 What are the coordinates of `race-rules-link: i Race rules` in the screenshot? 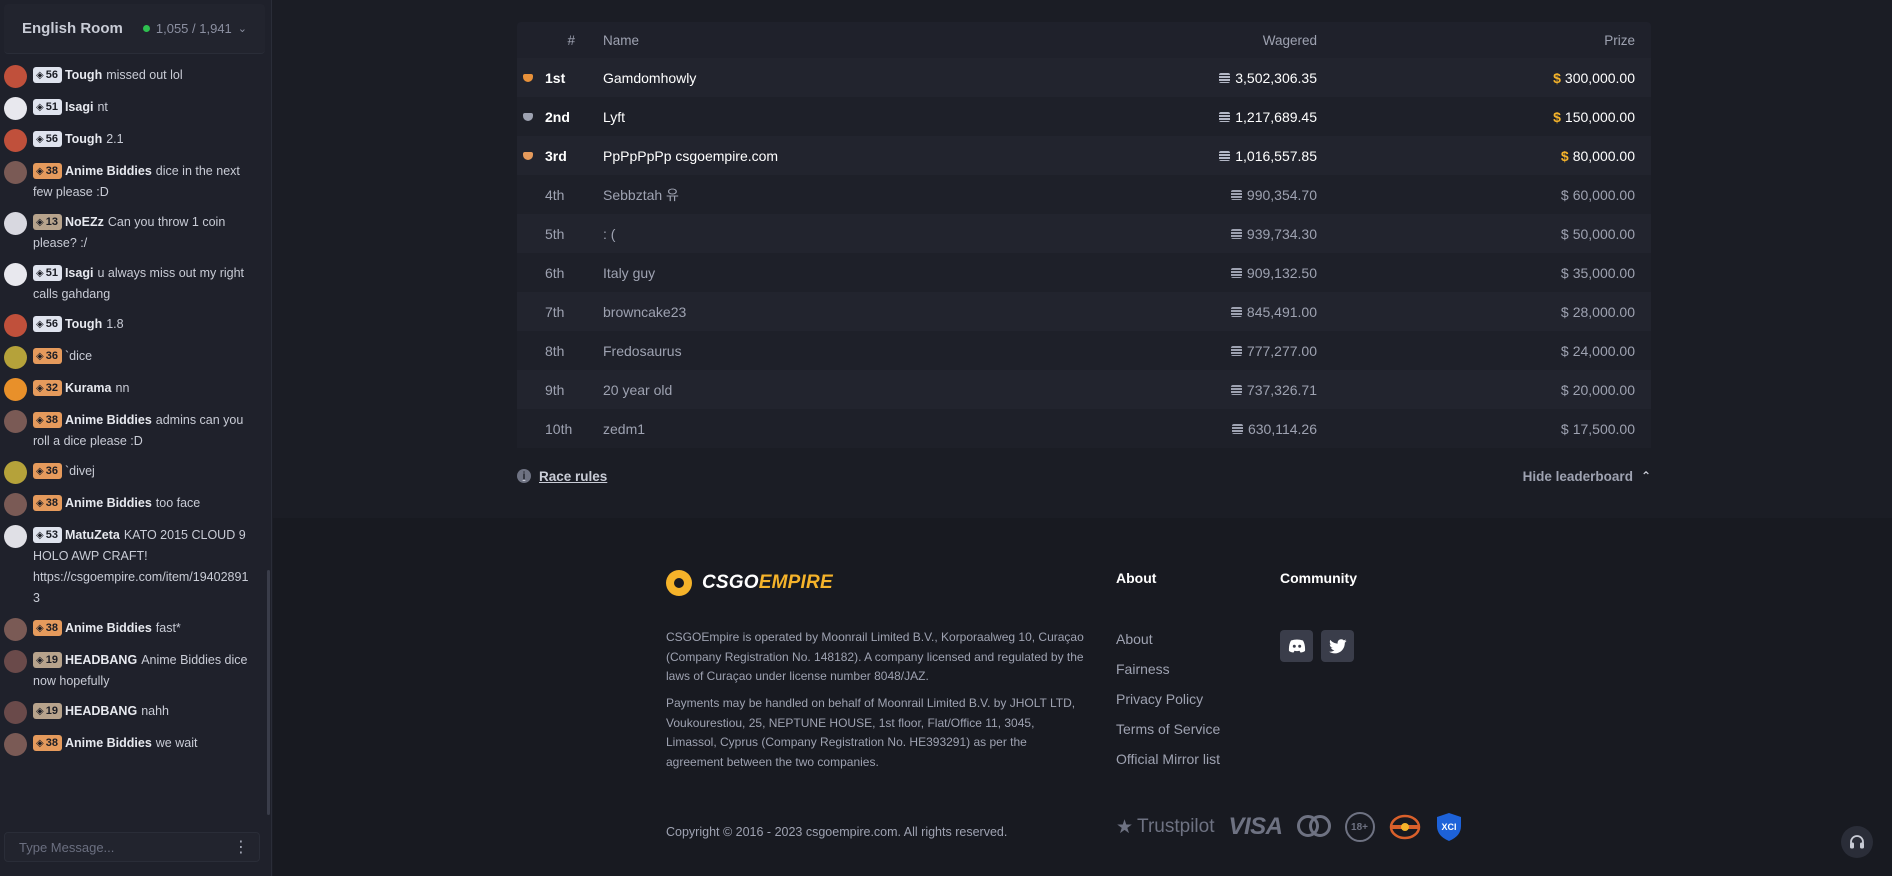 It's located at (562, 476).